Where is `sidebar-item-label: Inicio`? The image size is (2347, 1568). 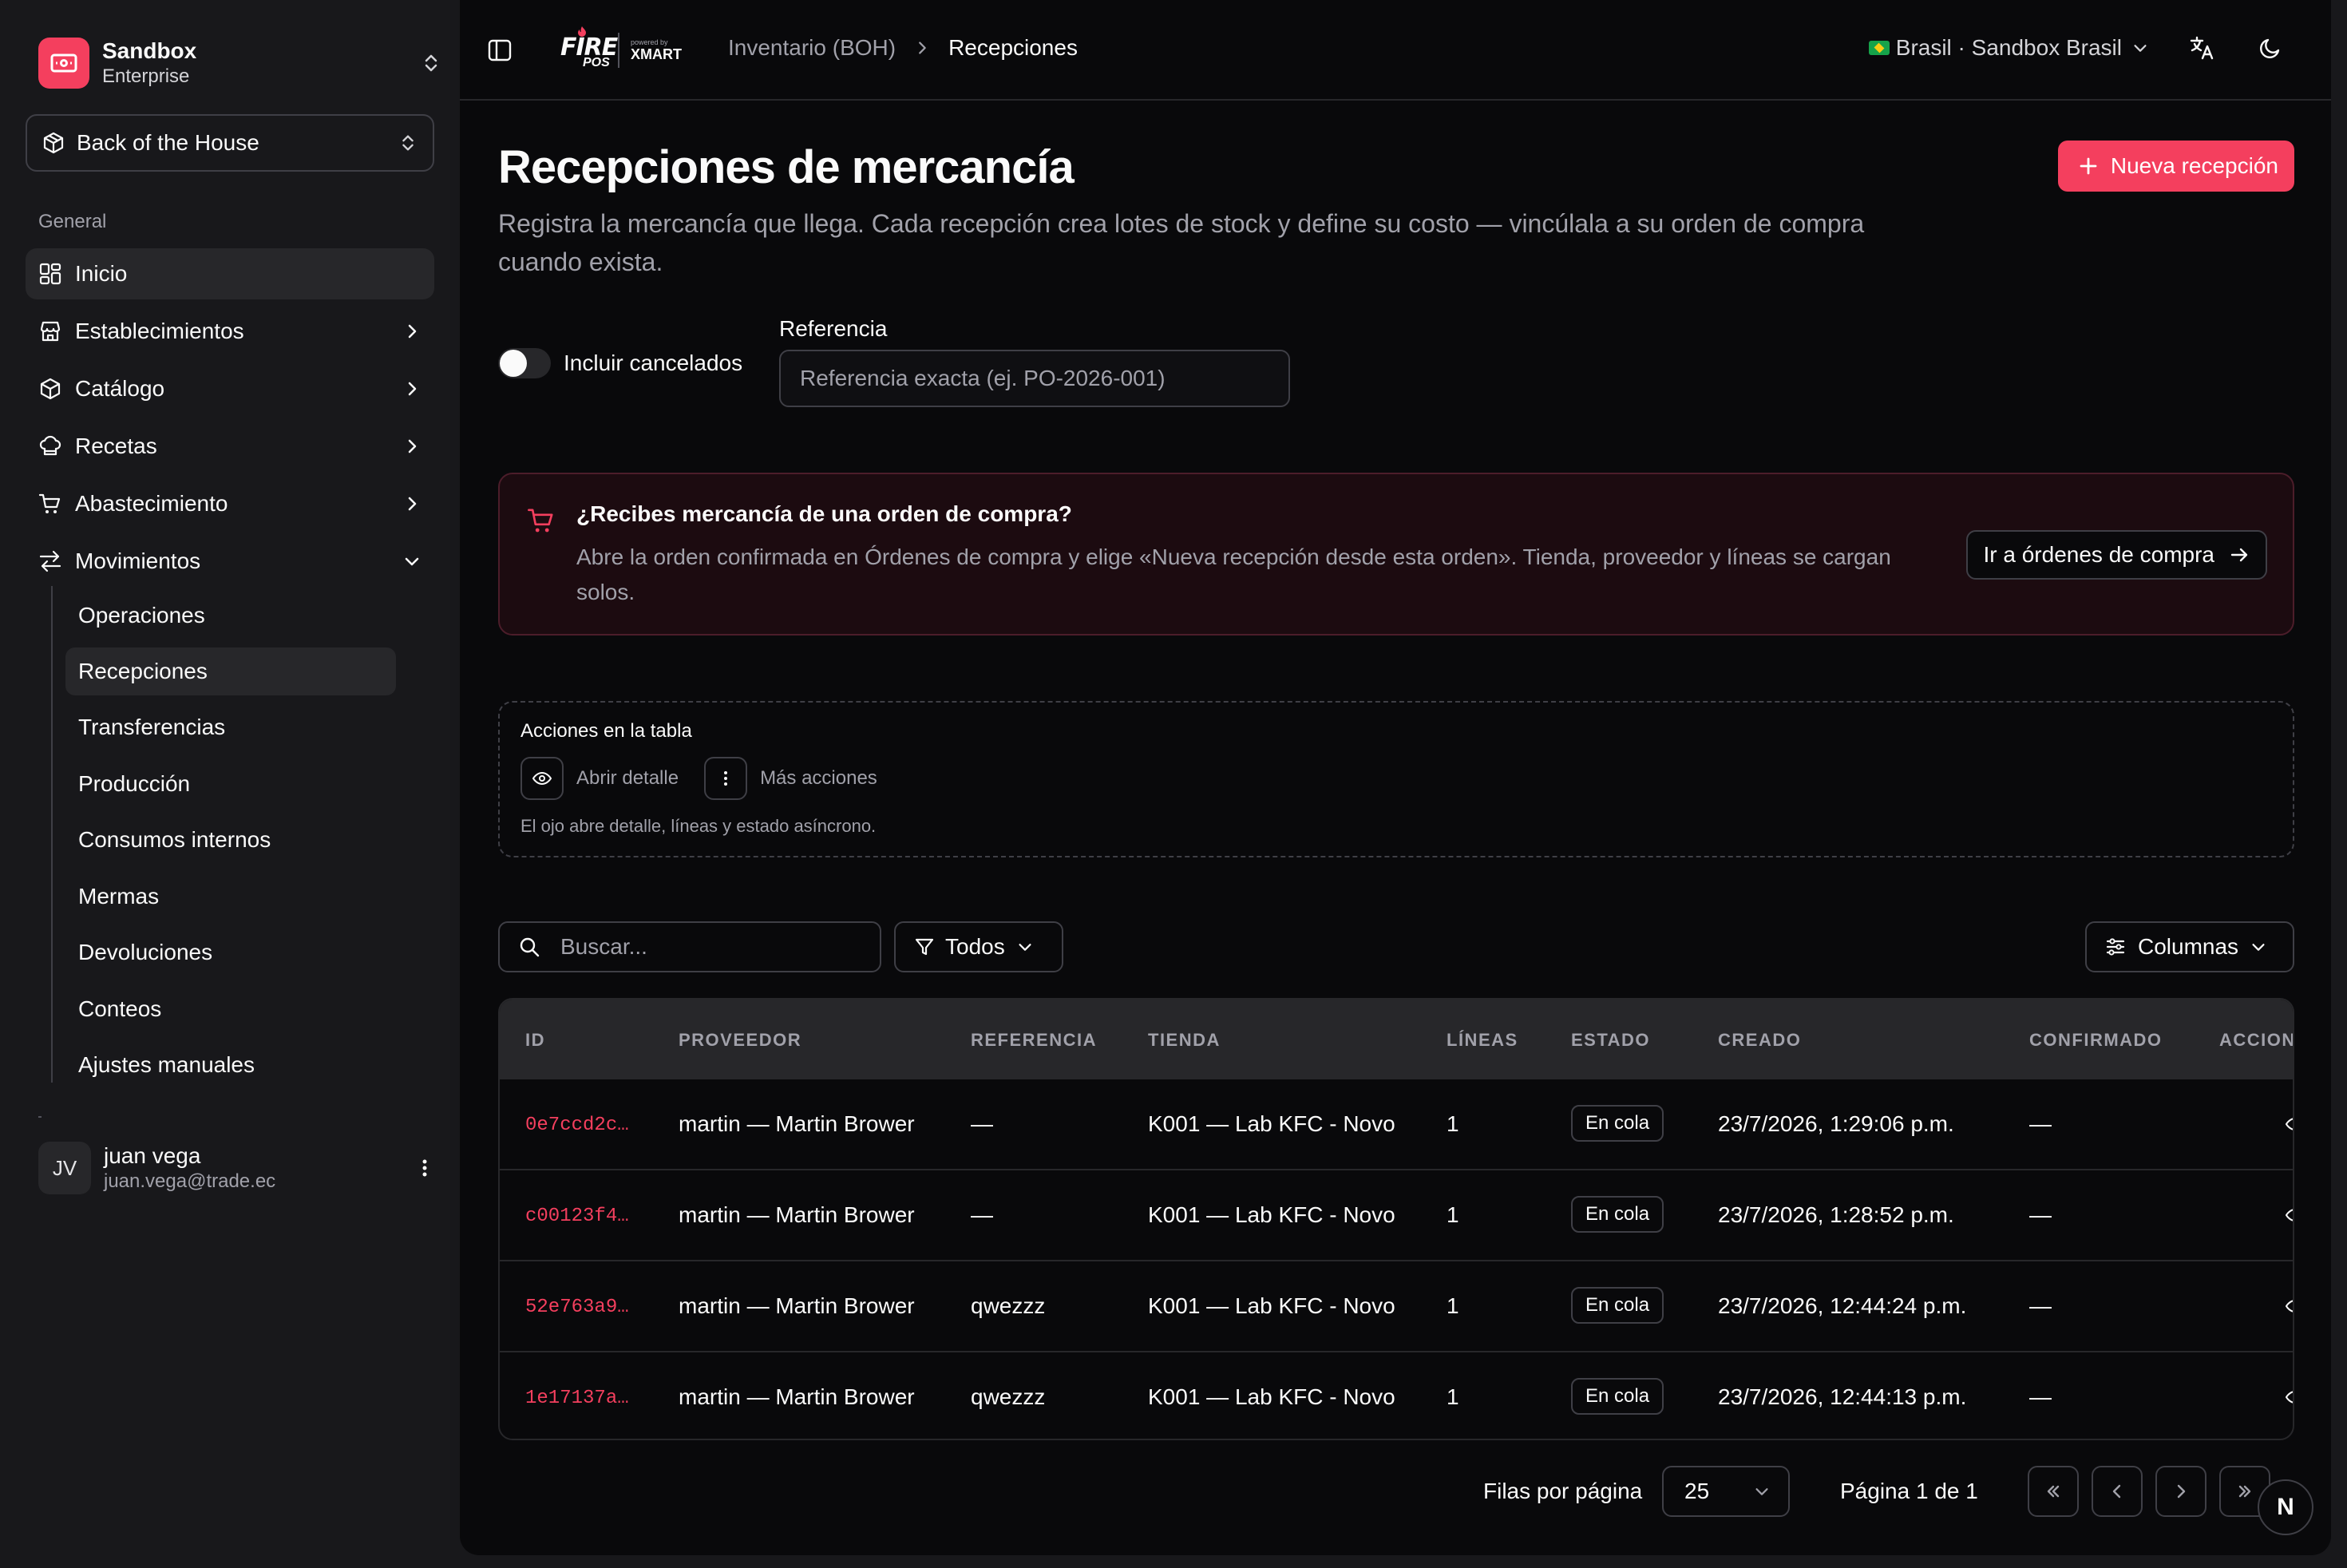 sidebar-item-label: Inicio is located at coordinates (101, 273).